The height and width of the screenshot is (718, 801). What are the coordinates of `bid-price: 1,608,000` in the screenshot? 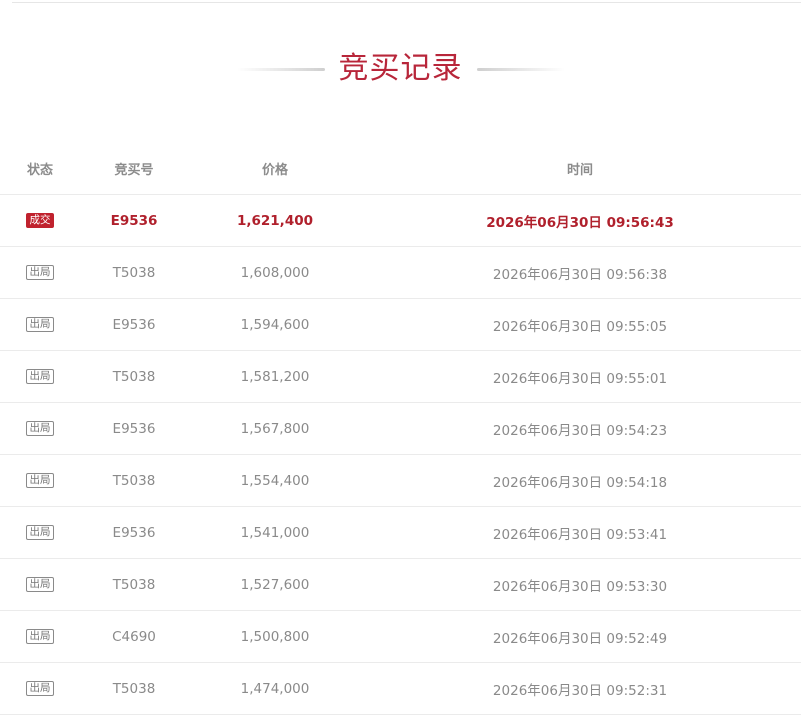 It's located at (275, 272).